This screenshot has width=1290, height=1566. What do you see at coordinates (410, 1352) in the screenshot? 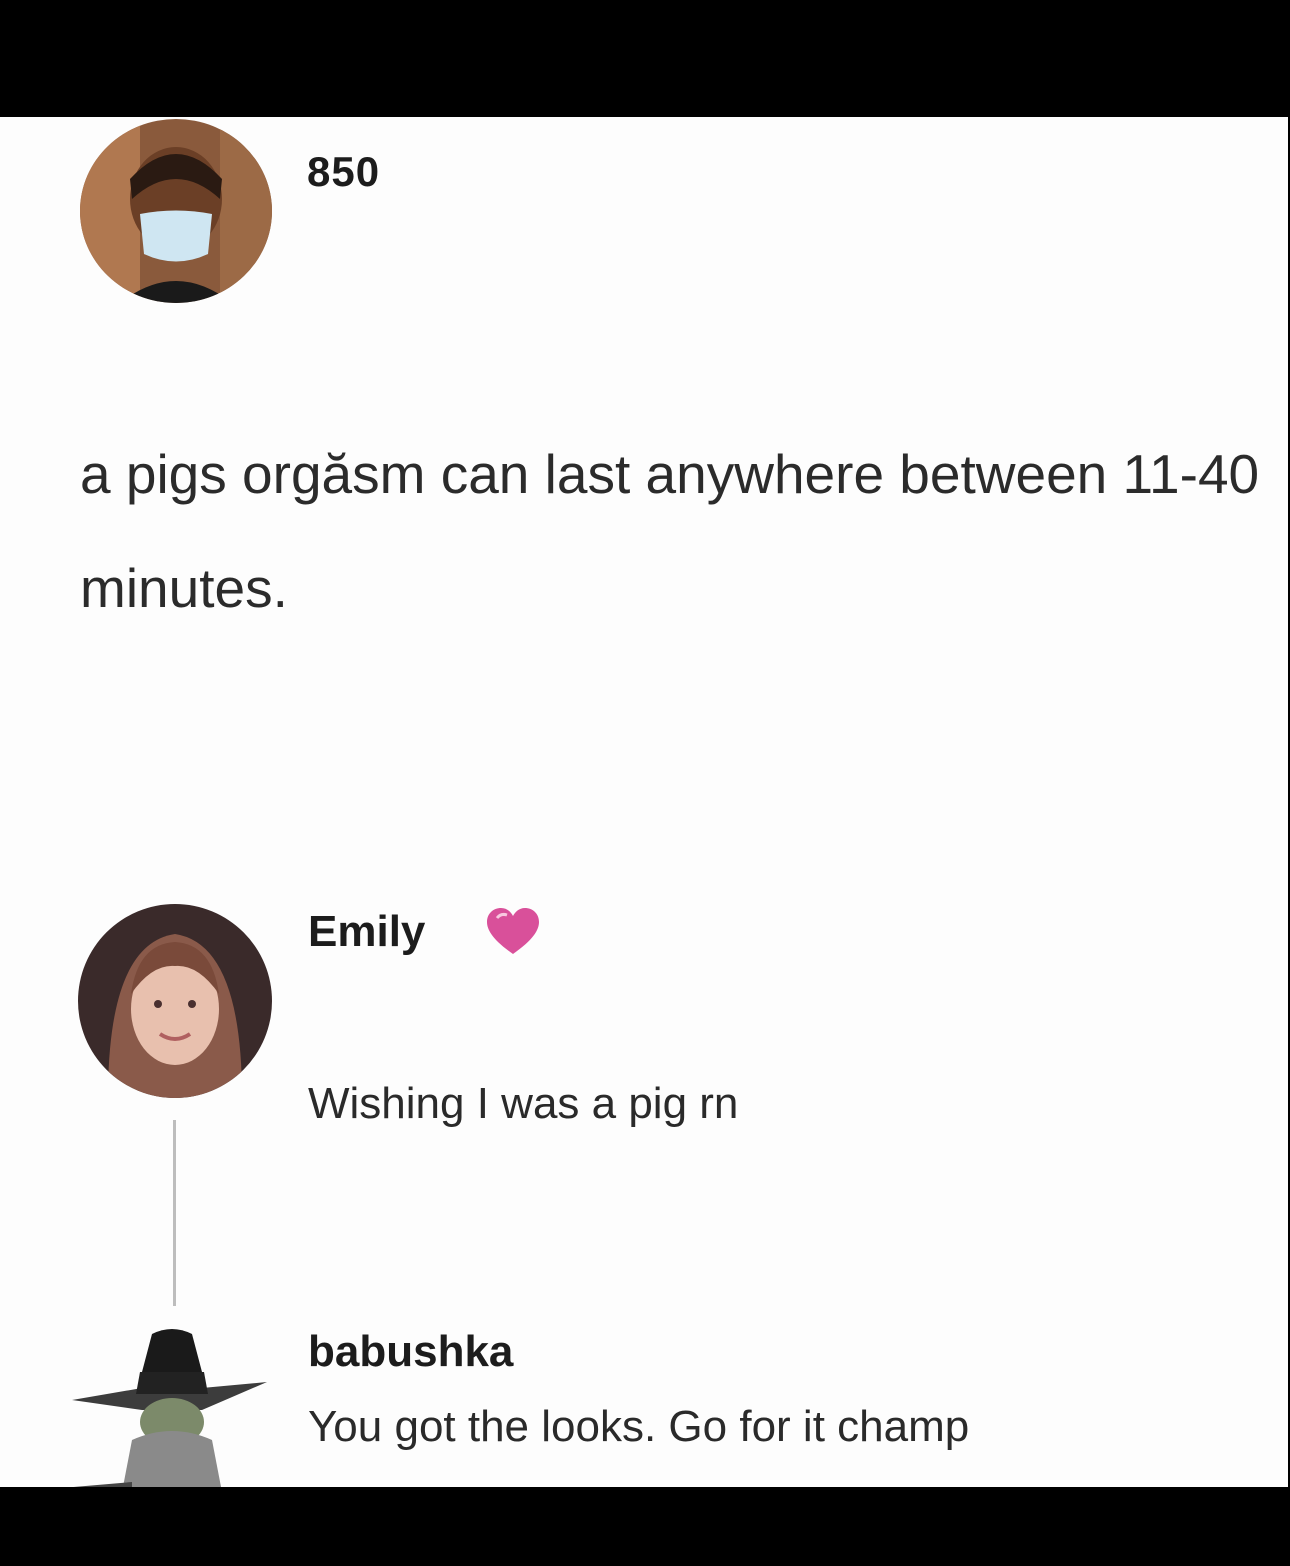
I see `reply-author-name: babushka` at bounding box center [410, 1352].